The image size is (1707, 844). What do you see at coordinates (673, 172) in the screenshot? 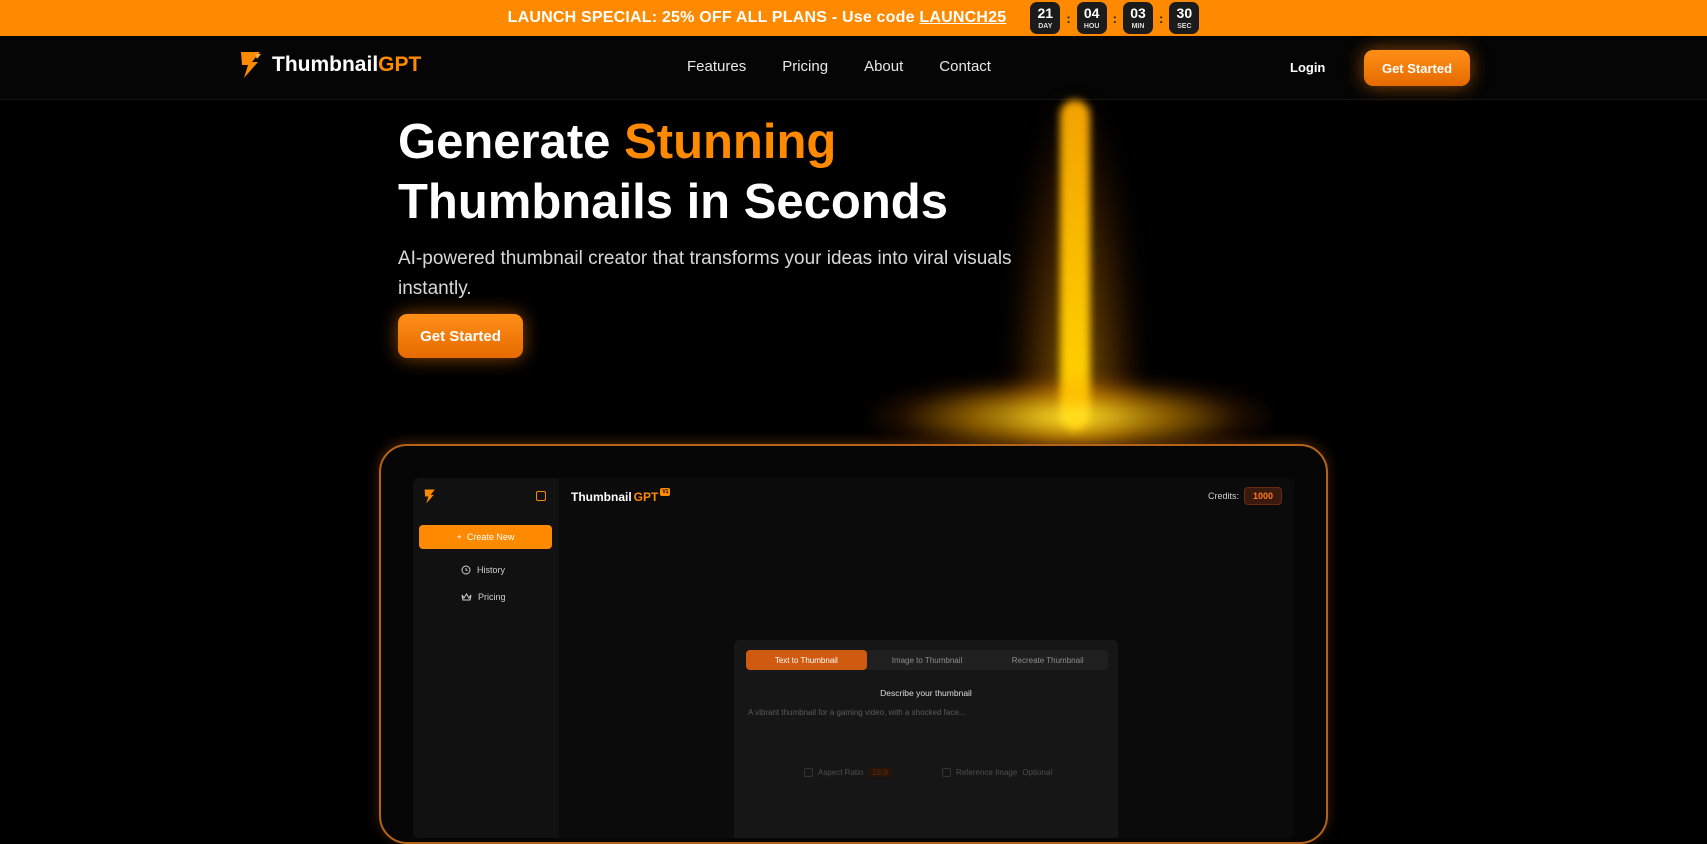
I see `hero-title: Generate Stunning Thumbnails in Seconds` at bounding box center [673, 172].